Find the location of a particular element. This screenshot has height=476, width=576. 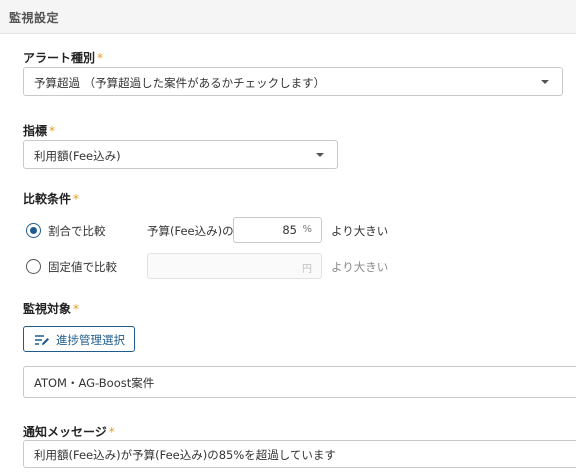

select-progress-button-label: 進捗管理選択 is located at coordinates (90, 340).